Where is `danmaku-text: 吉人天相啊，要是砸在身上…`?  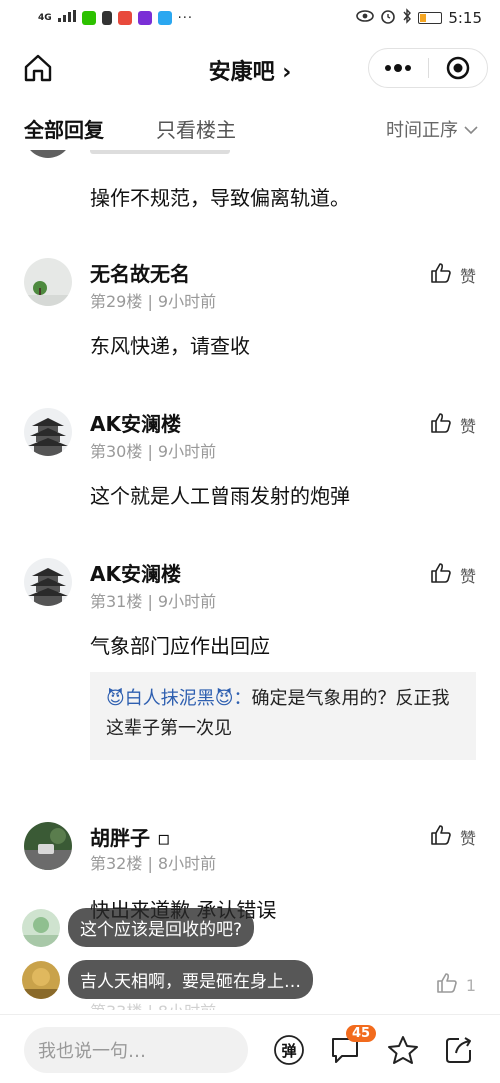
danmaku-text: 吉人天相啊，要是砸在身上… is located at coordinates (190, 979).